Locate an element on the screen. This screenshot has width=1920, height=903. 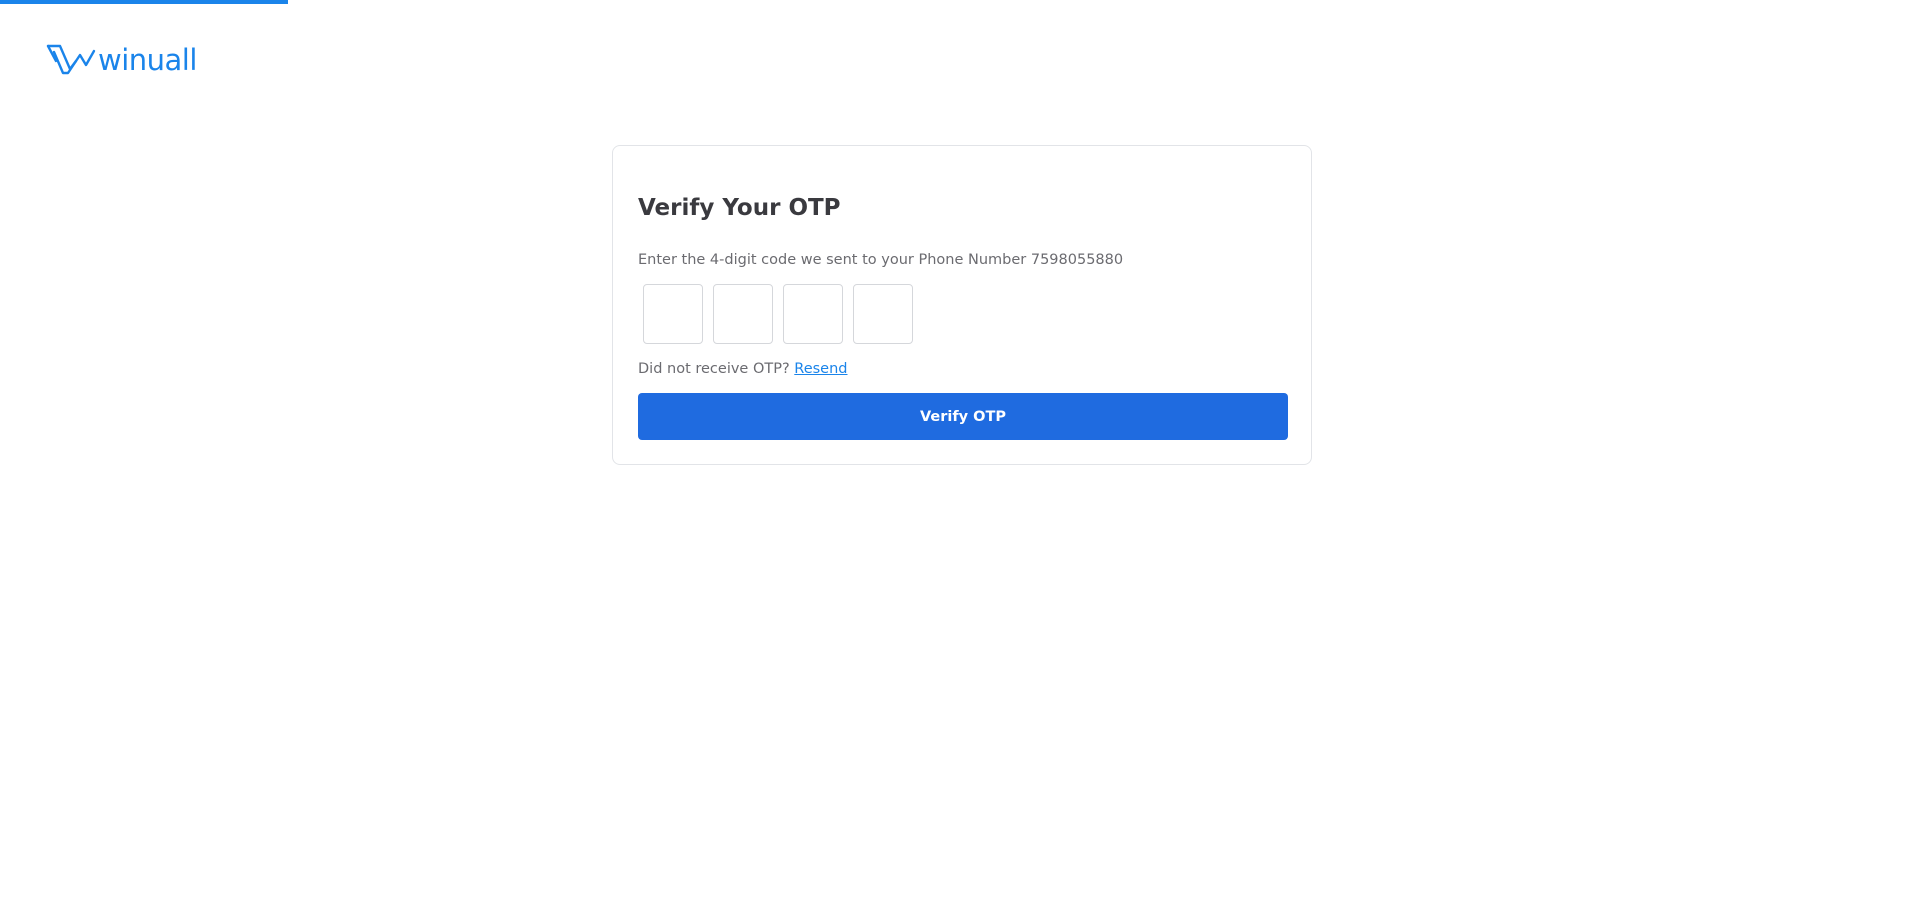
otp-input-group is located at coordinates (778, 314).